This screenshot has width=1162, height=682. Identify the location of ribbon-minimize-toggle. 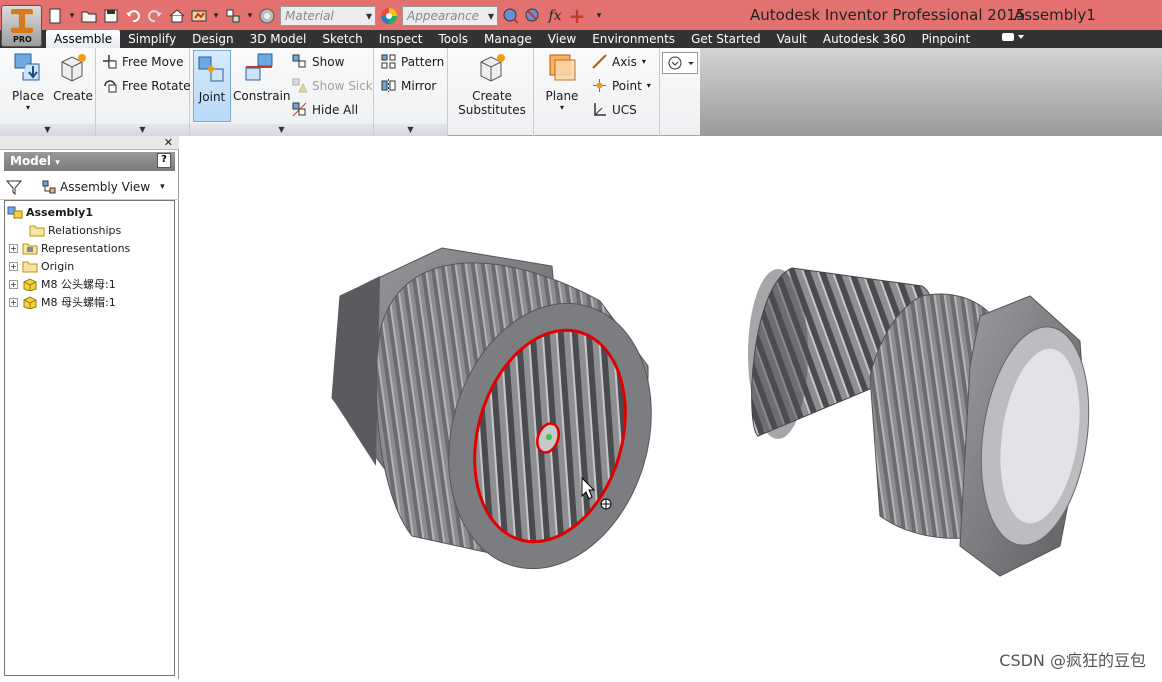
(1013, 39).